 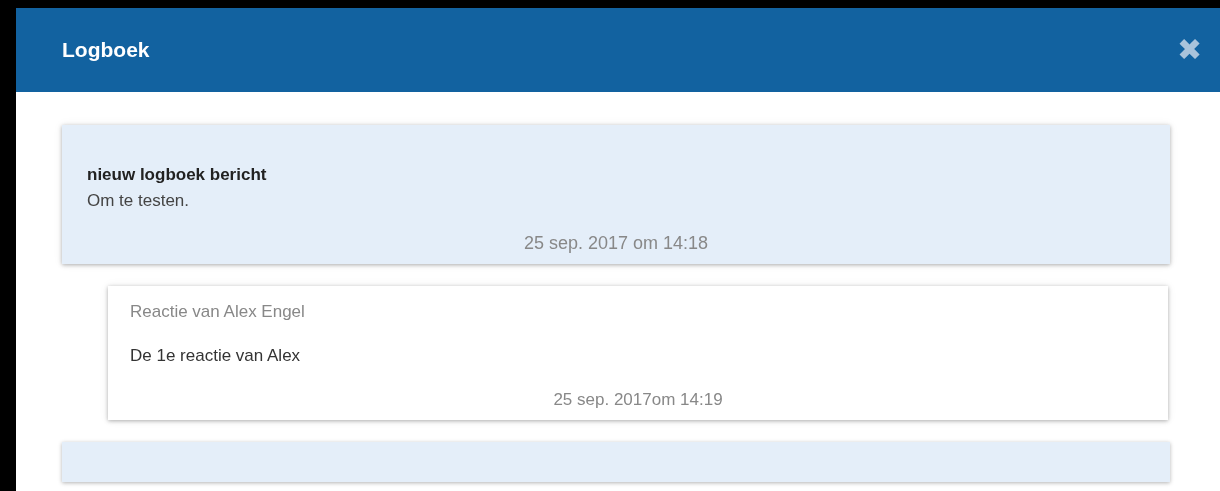 What do you see at coordinates (216, 356) in the screenshot?
I see `reply-text: De 1e reactie van Alex` at bounding box center [216, 356].